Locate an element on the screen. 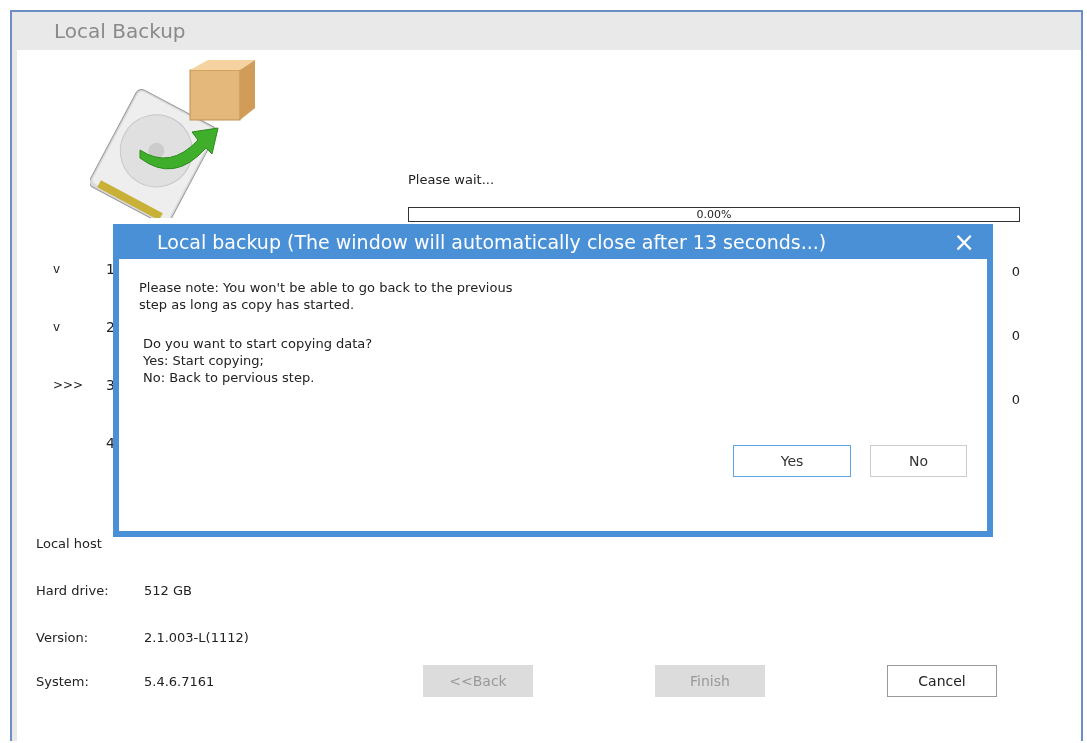 The width and height of the screenshot is (1087, 743). window-title: Local Backup is located at coordinates (120, 31).